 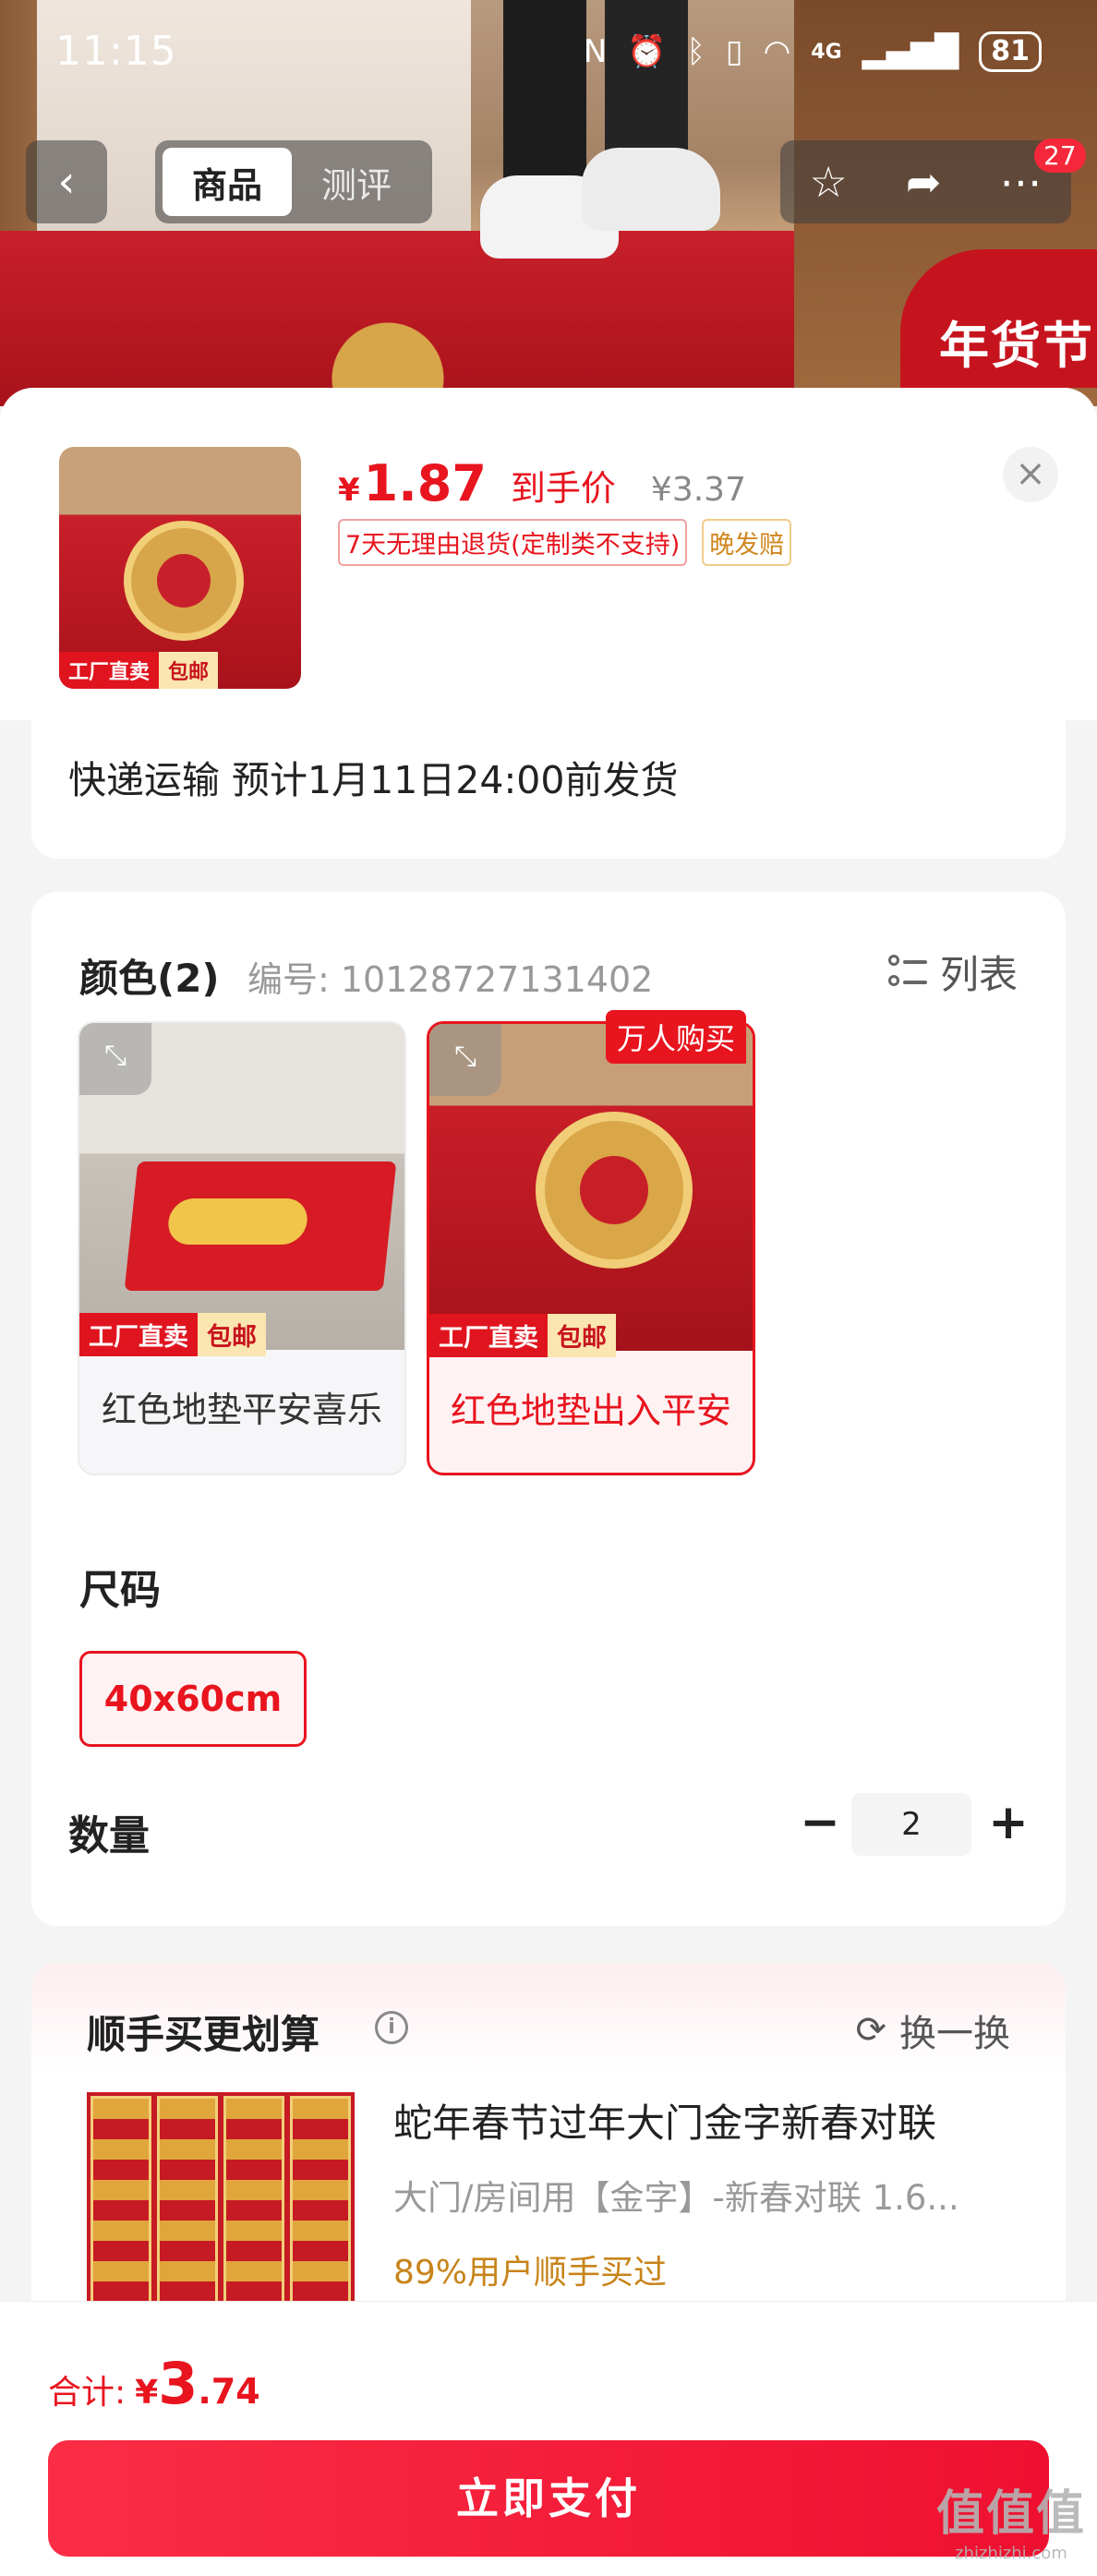 I want to click on quantity-increase-button: +, so click(x=1008, y=1824).